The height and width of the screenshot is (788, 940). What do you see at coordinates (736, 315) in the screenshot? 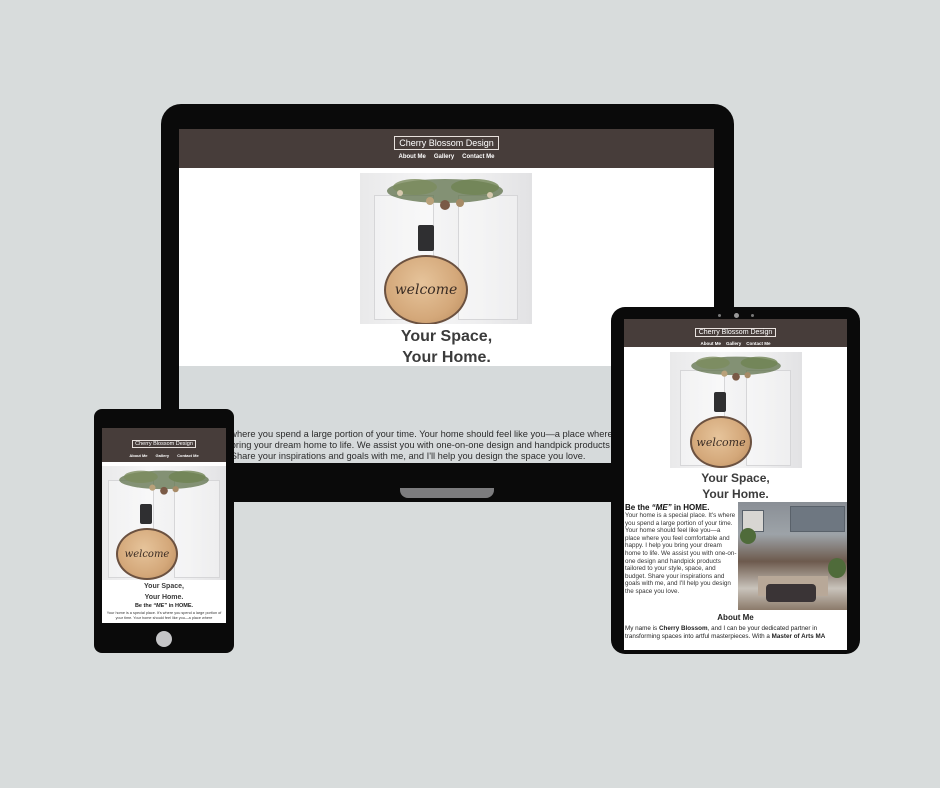
I see `tablet-camera-icon` at bounding box center [736, 315].